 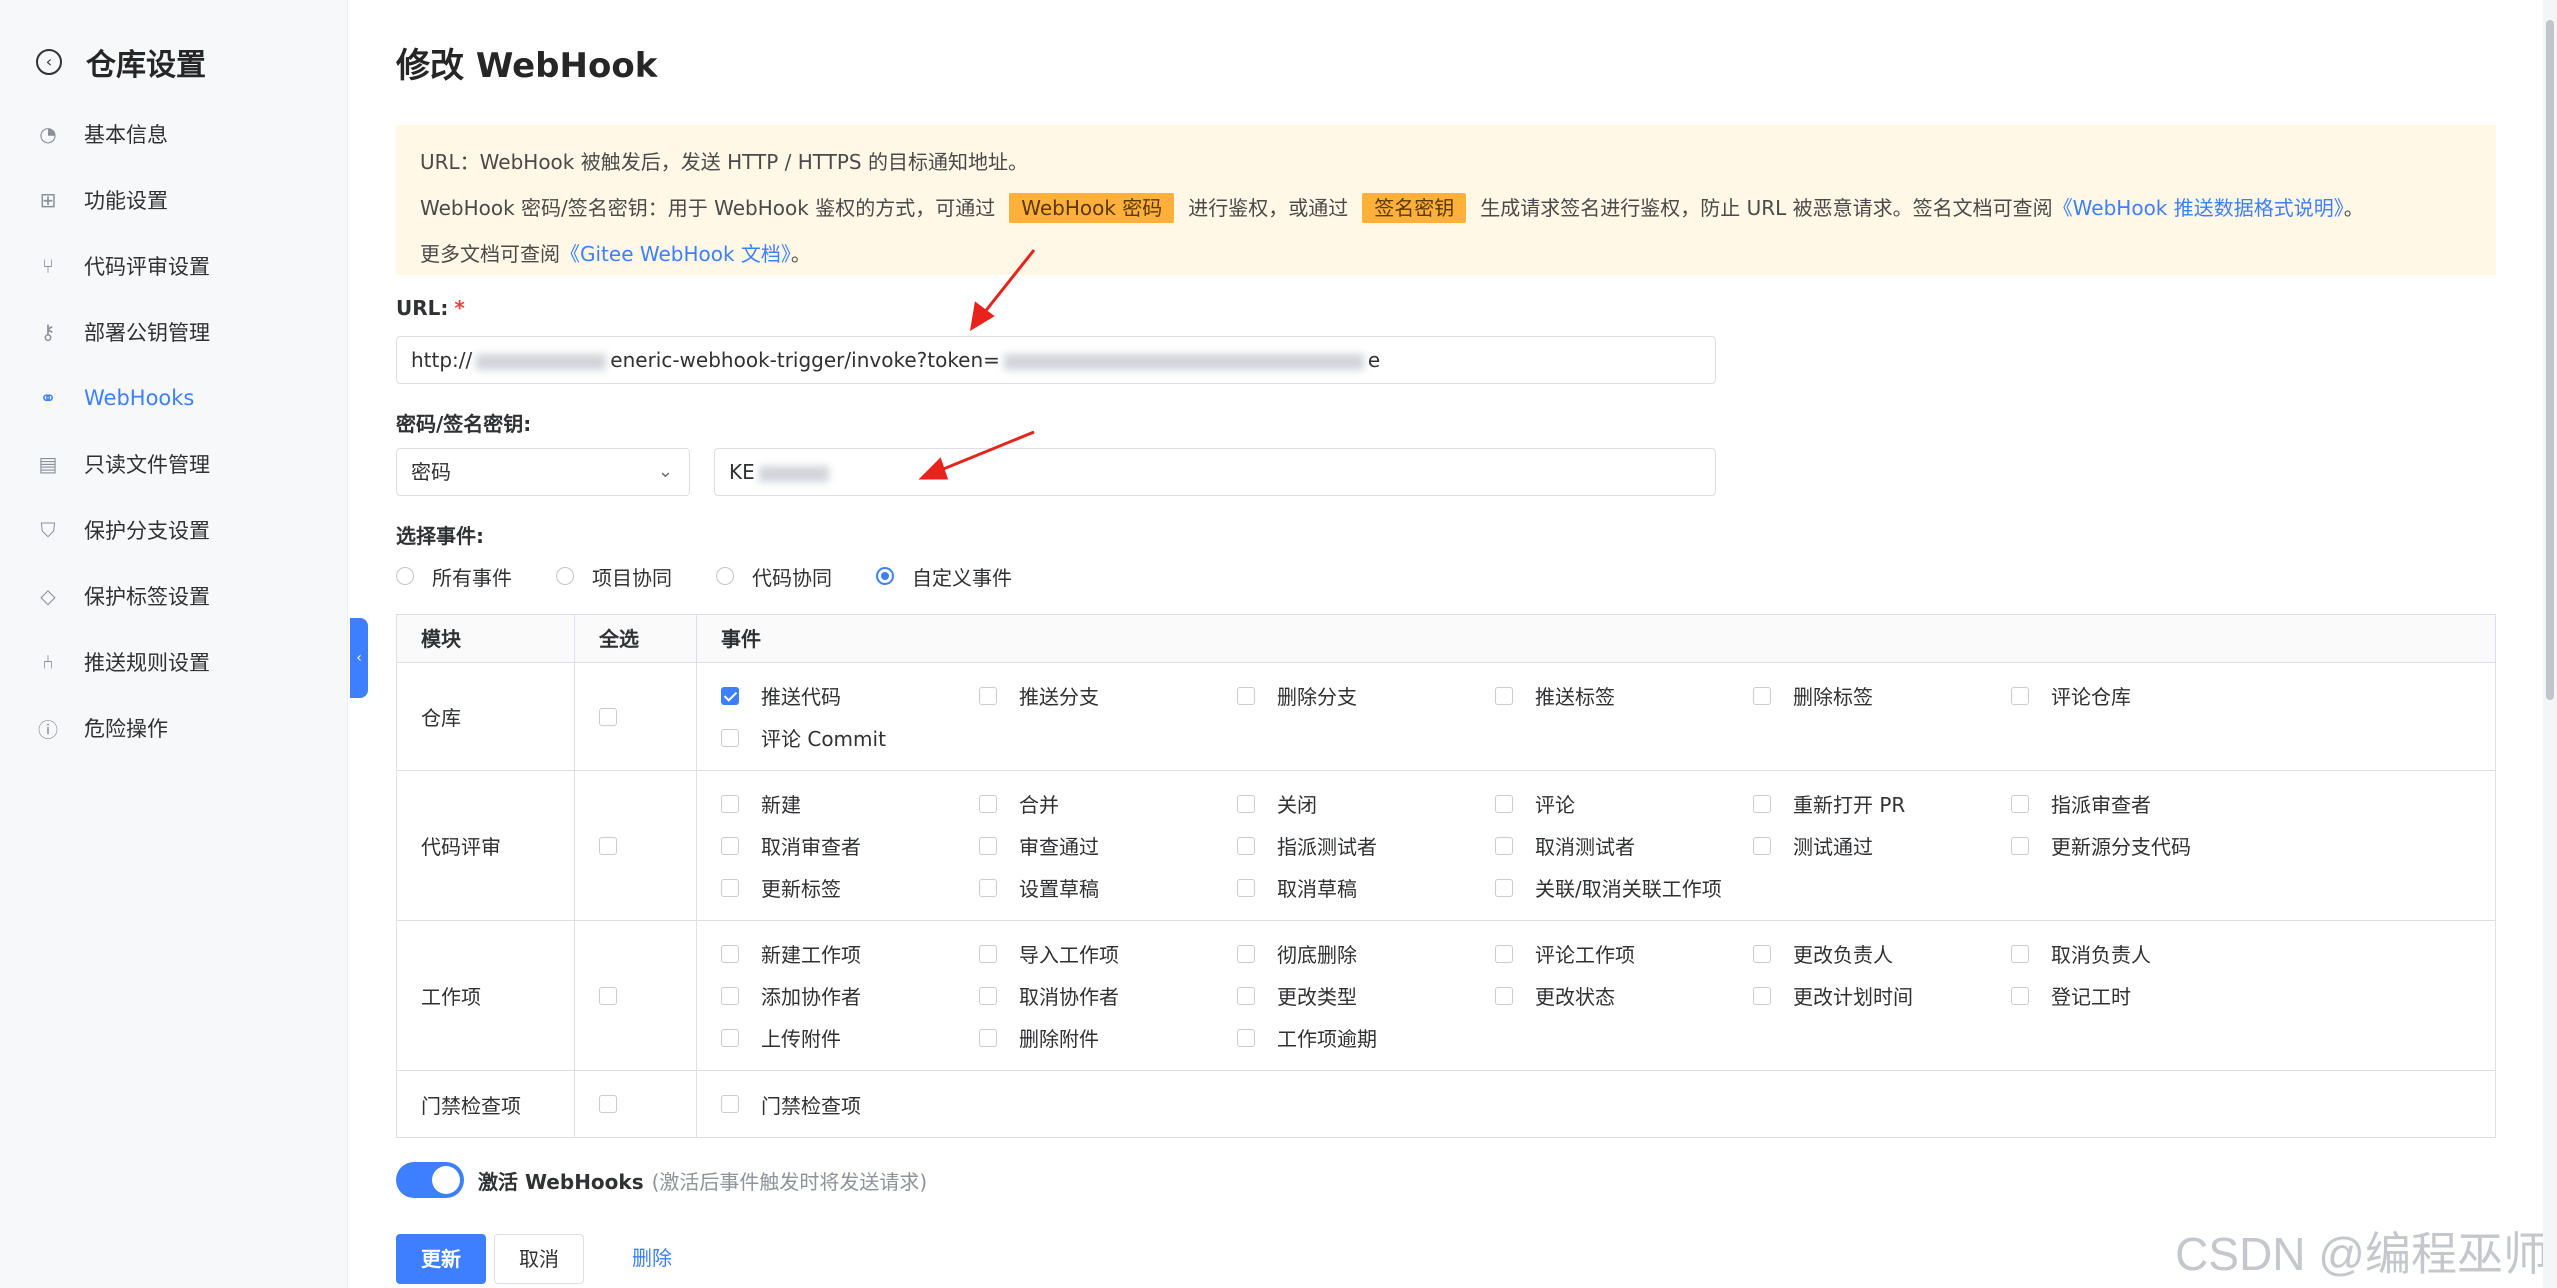 What do you see at coordinates (1882, 696) in the screenshot?
I see `event-option: 删除标签` at bounding box center [1882, 696].